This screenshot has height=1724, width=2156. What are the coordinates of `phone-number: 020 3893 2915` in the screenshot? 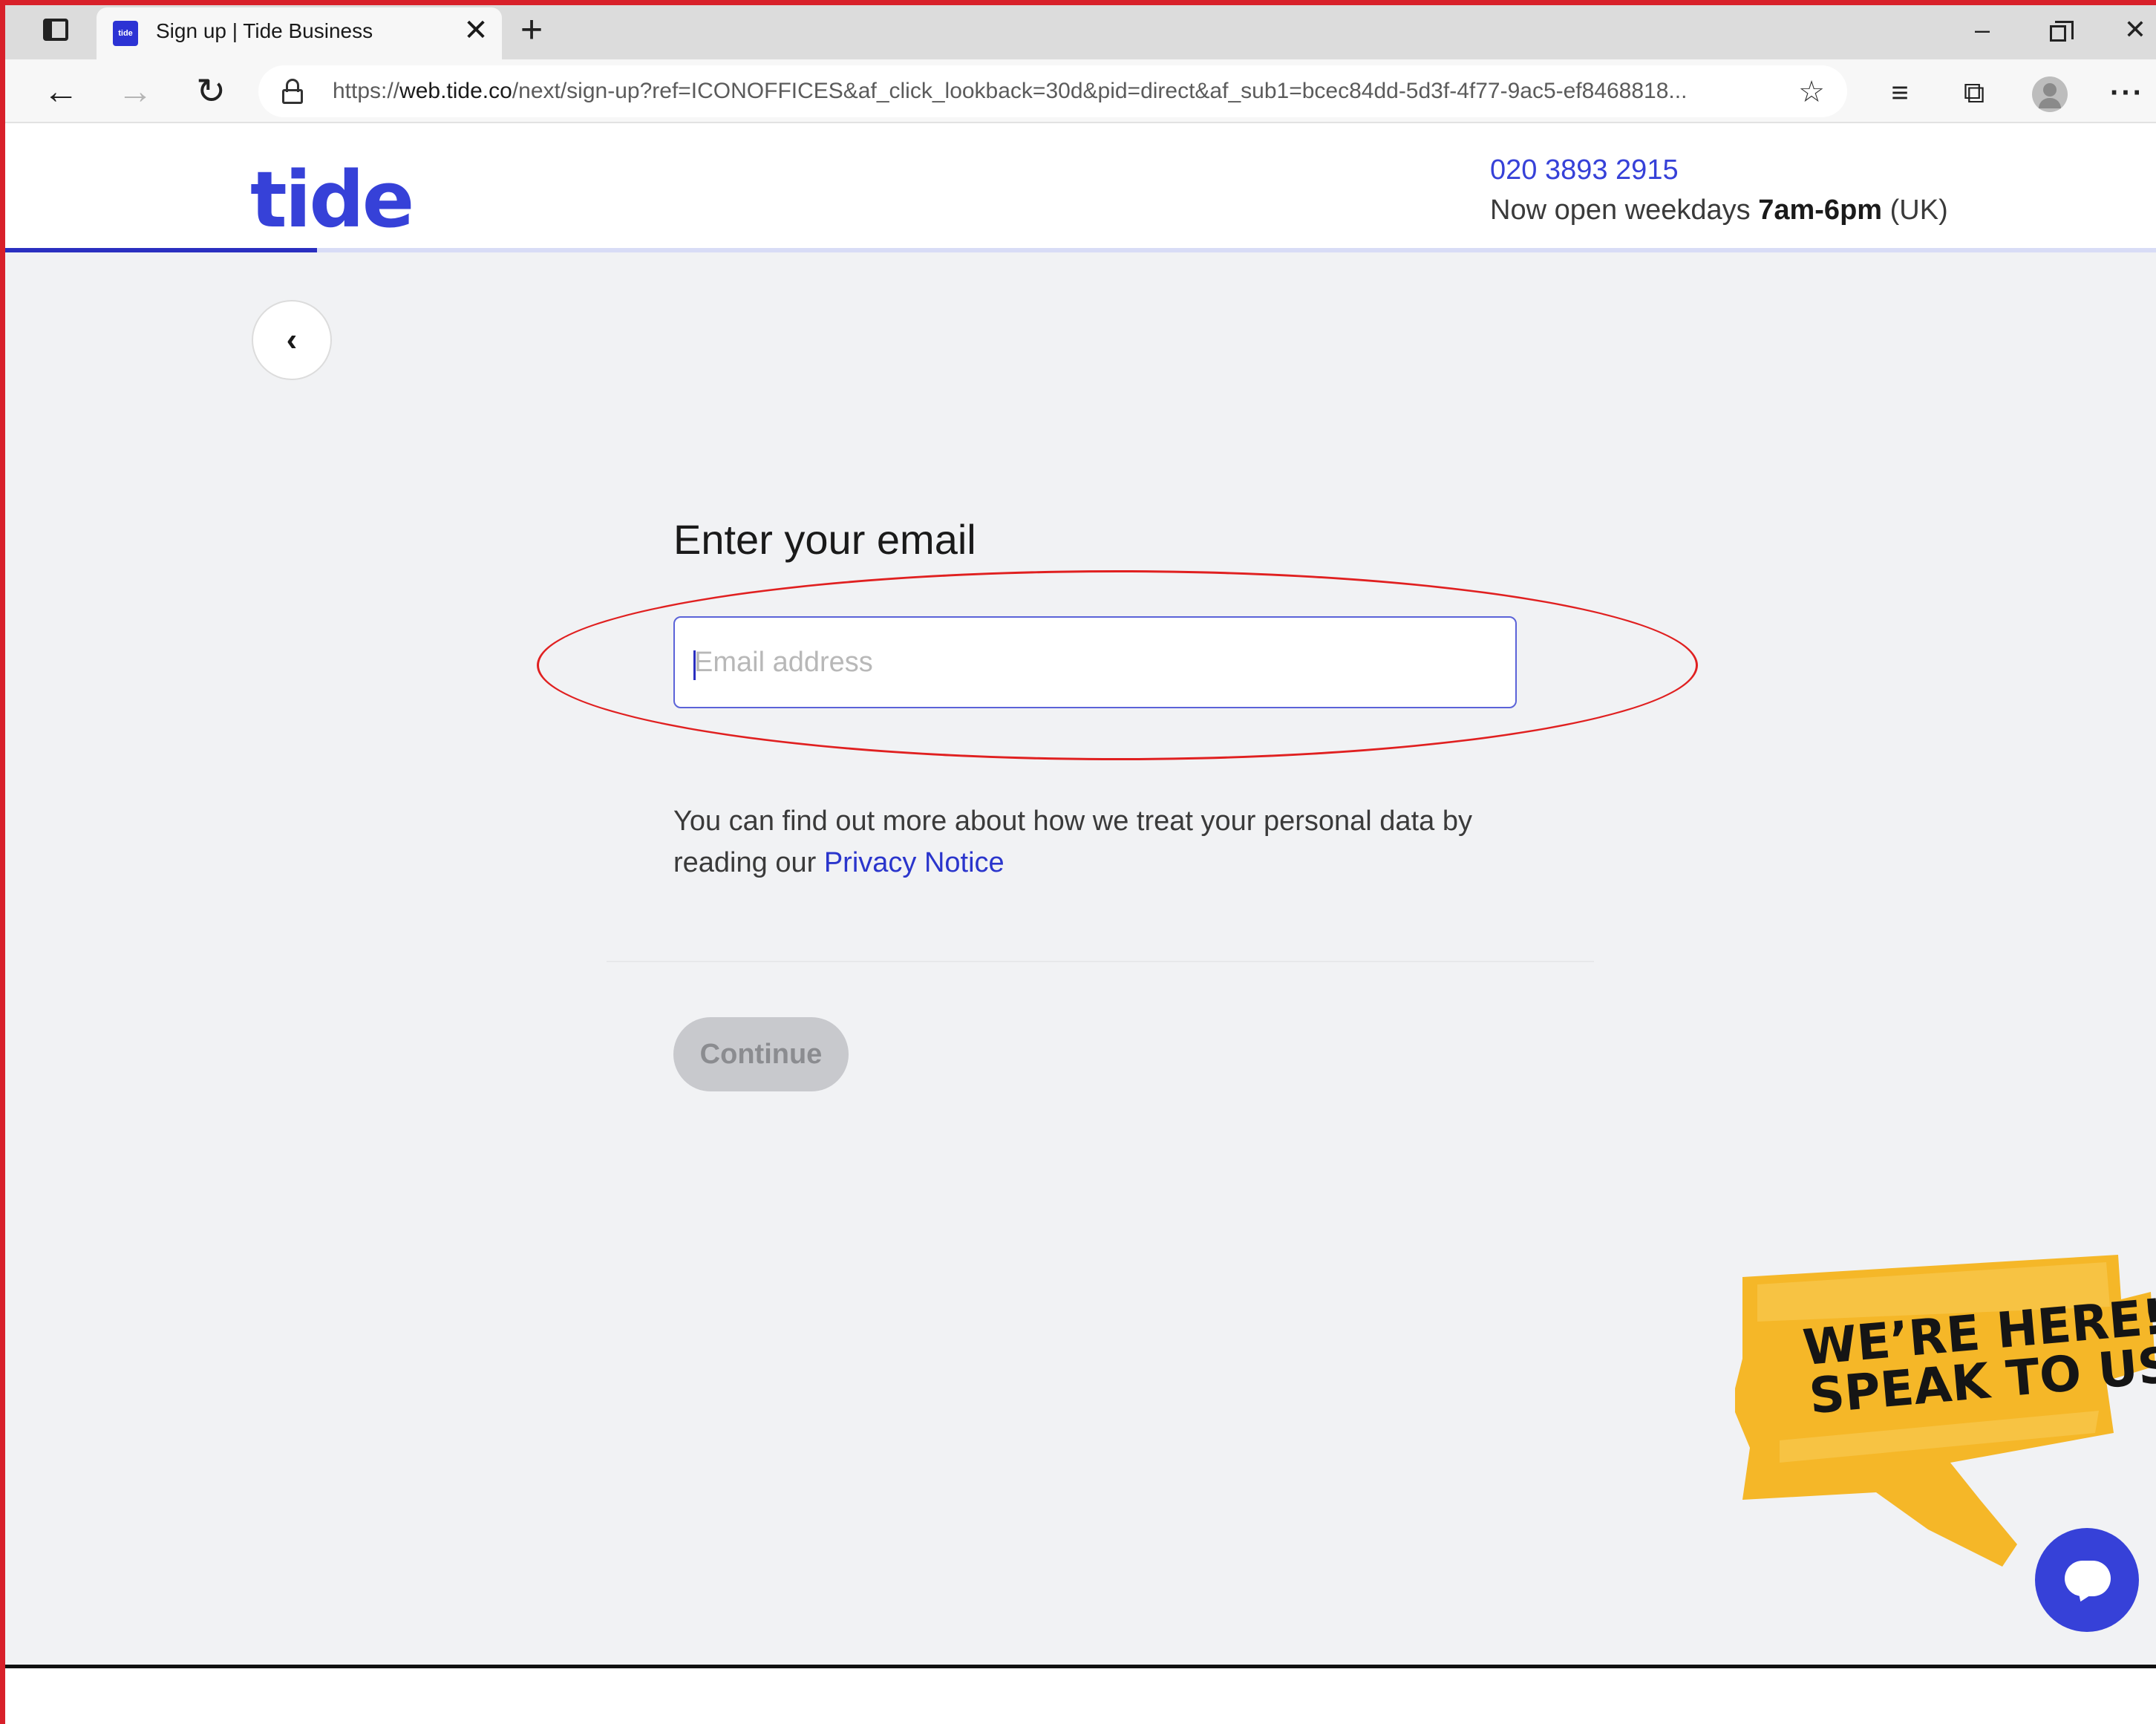 It's located at (1584, 170).